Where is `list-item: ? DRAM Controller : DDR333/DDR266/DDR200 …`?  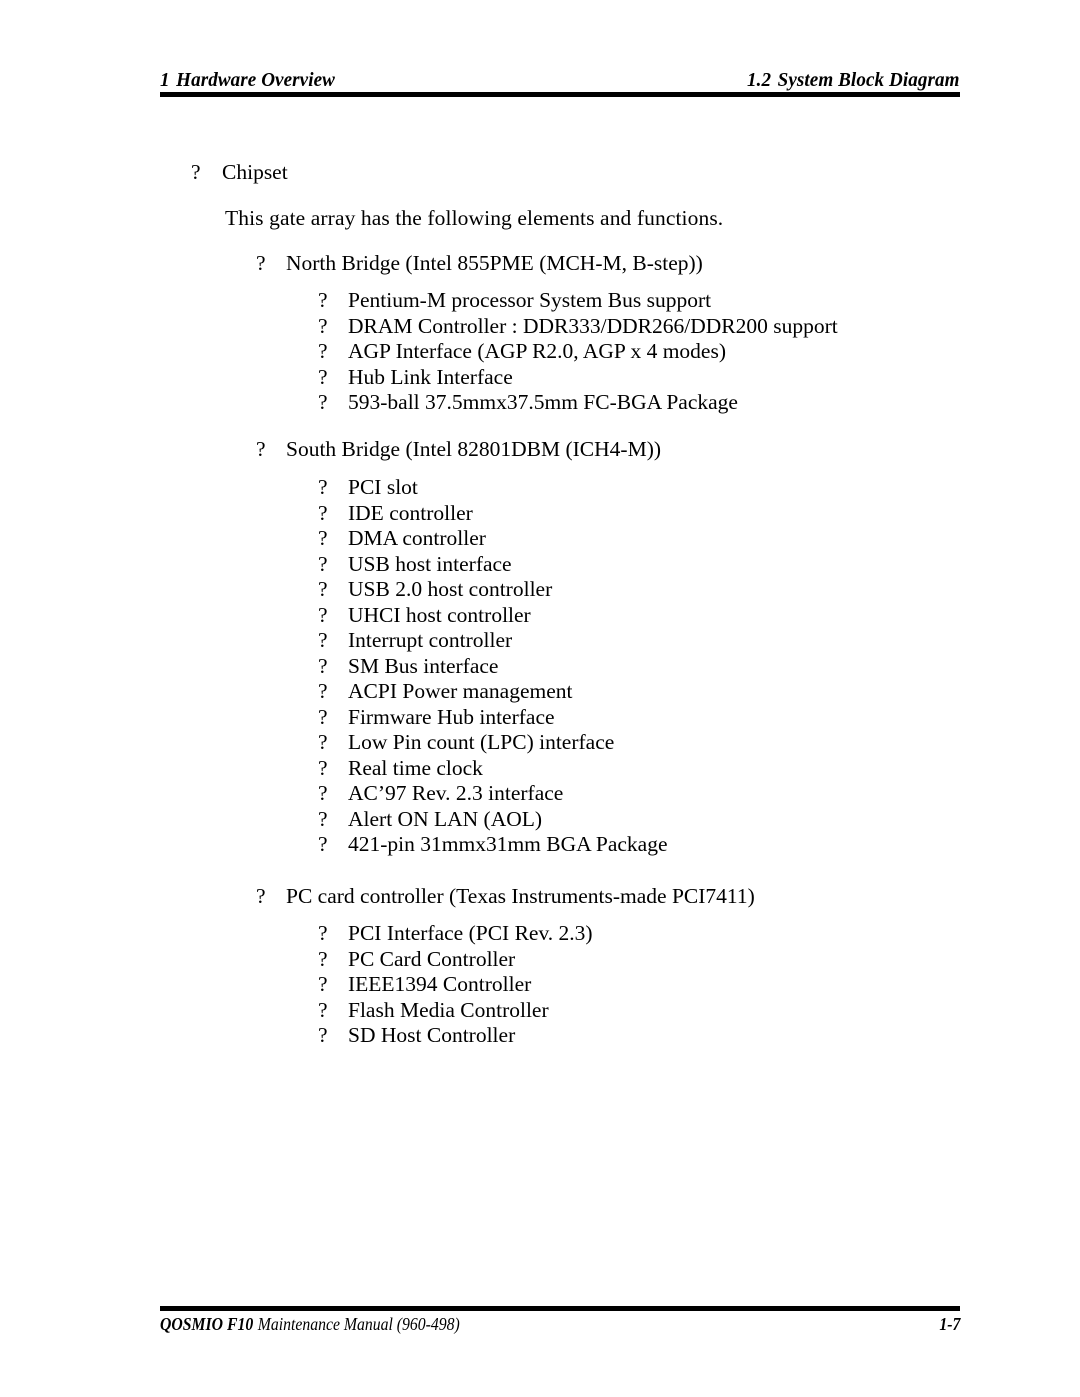 list-item: ? DRAM Controller : DDR333/DDR266/DDR200 … is located at coordinates (578, 326).